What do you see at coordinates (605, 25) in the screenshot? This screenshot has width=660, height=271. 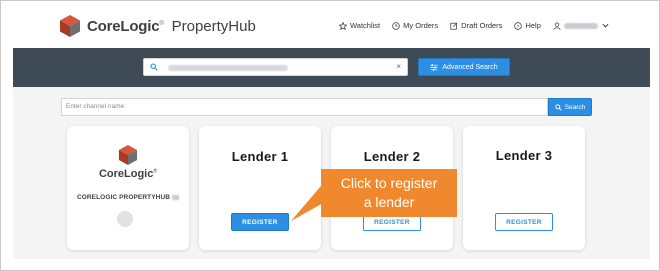 I see `chevron-down-icon` at bounding box center [605, 25].